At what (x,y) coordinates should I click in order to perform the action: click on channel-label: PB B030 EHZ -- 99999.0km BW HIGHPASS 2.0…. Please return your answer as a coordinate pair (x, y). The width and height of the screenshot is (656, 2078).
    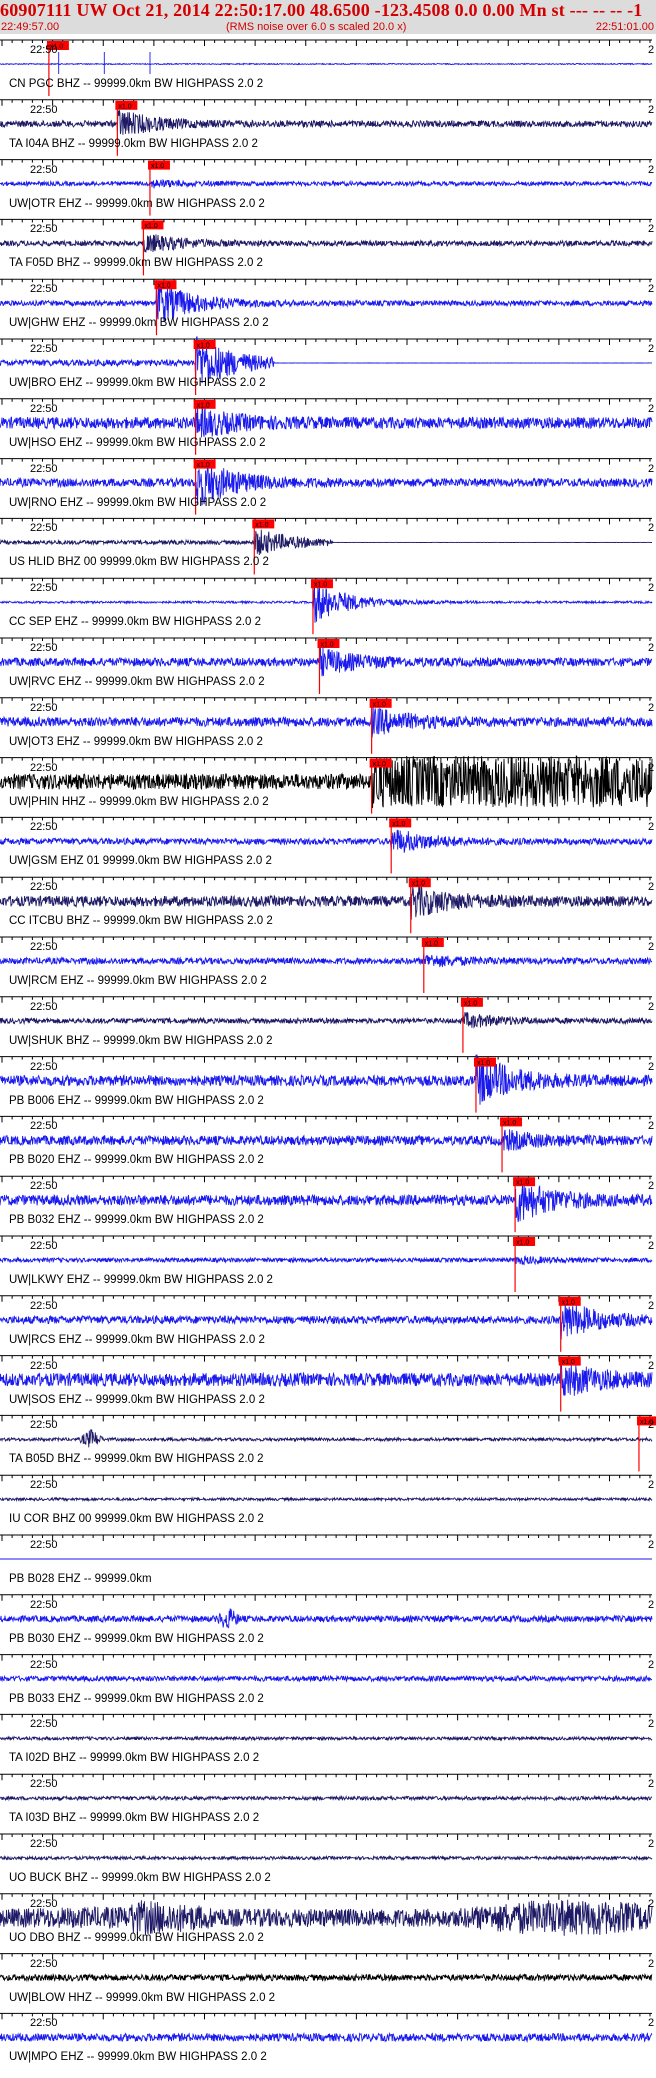
    Looking at the image, I should click on (136, 1638).